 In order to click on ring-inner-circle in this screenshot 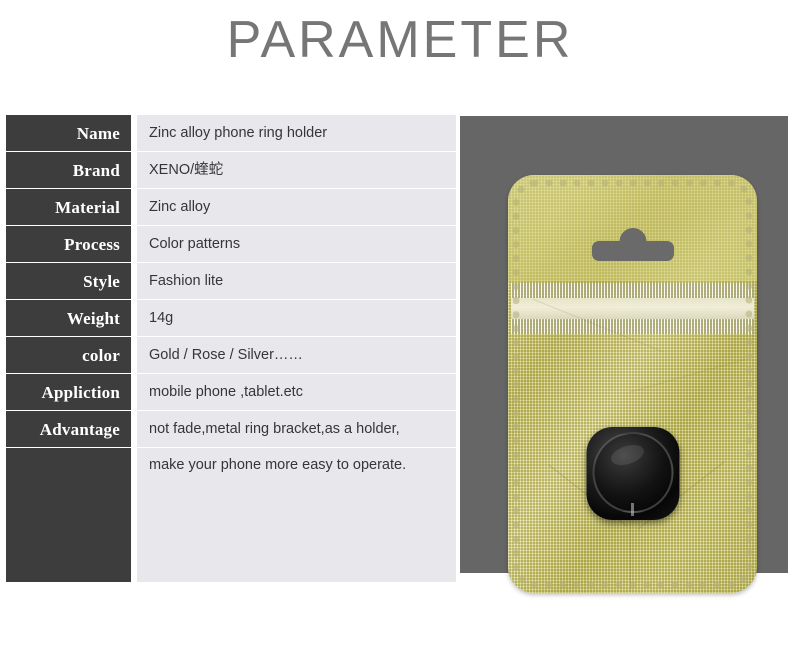, I will do `click(632, 472)`.